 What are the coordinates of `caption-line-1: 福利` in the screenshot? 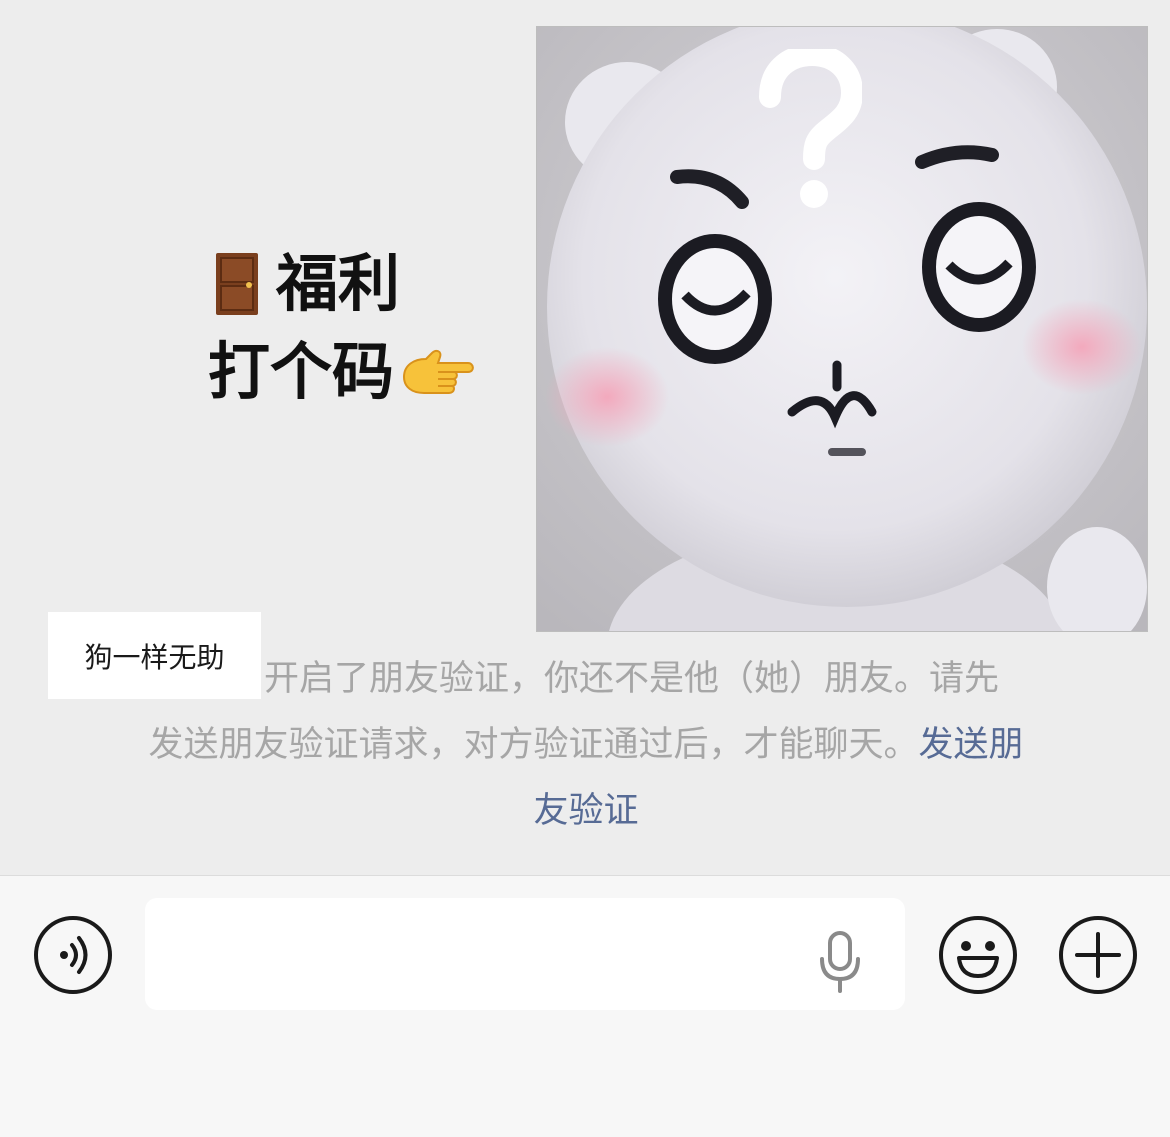 It's located at (338, 283).